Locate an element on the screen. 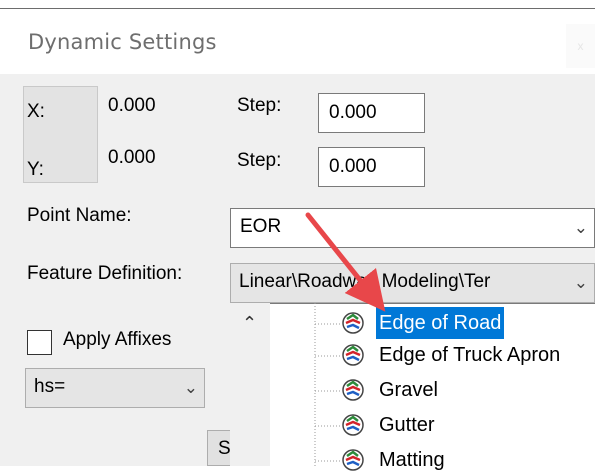 This screenshot has height=476, width=595. point-name-label: Point Name: is located at coordinates (79, 215).